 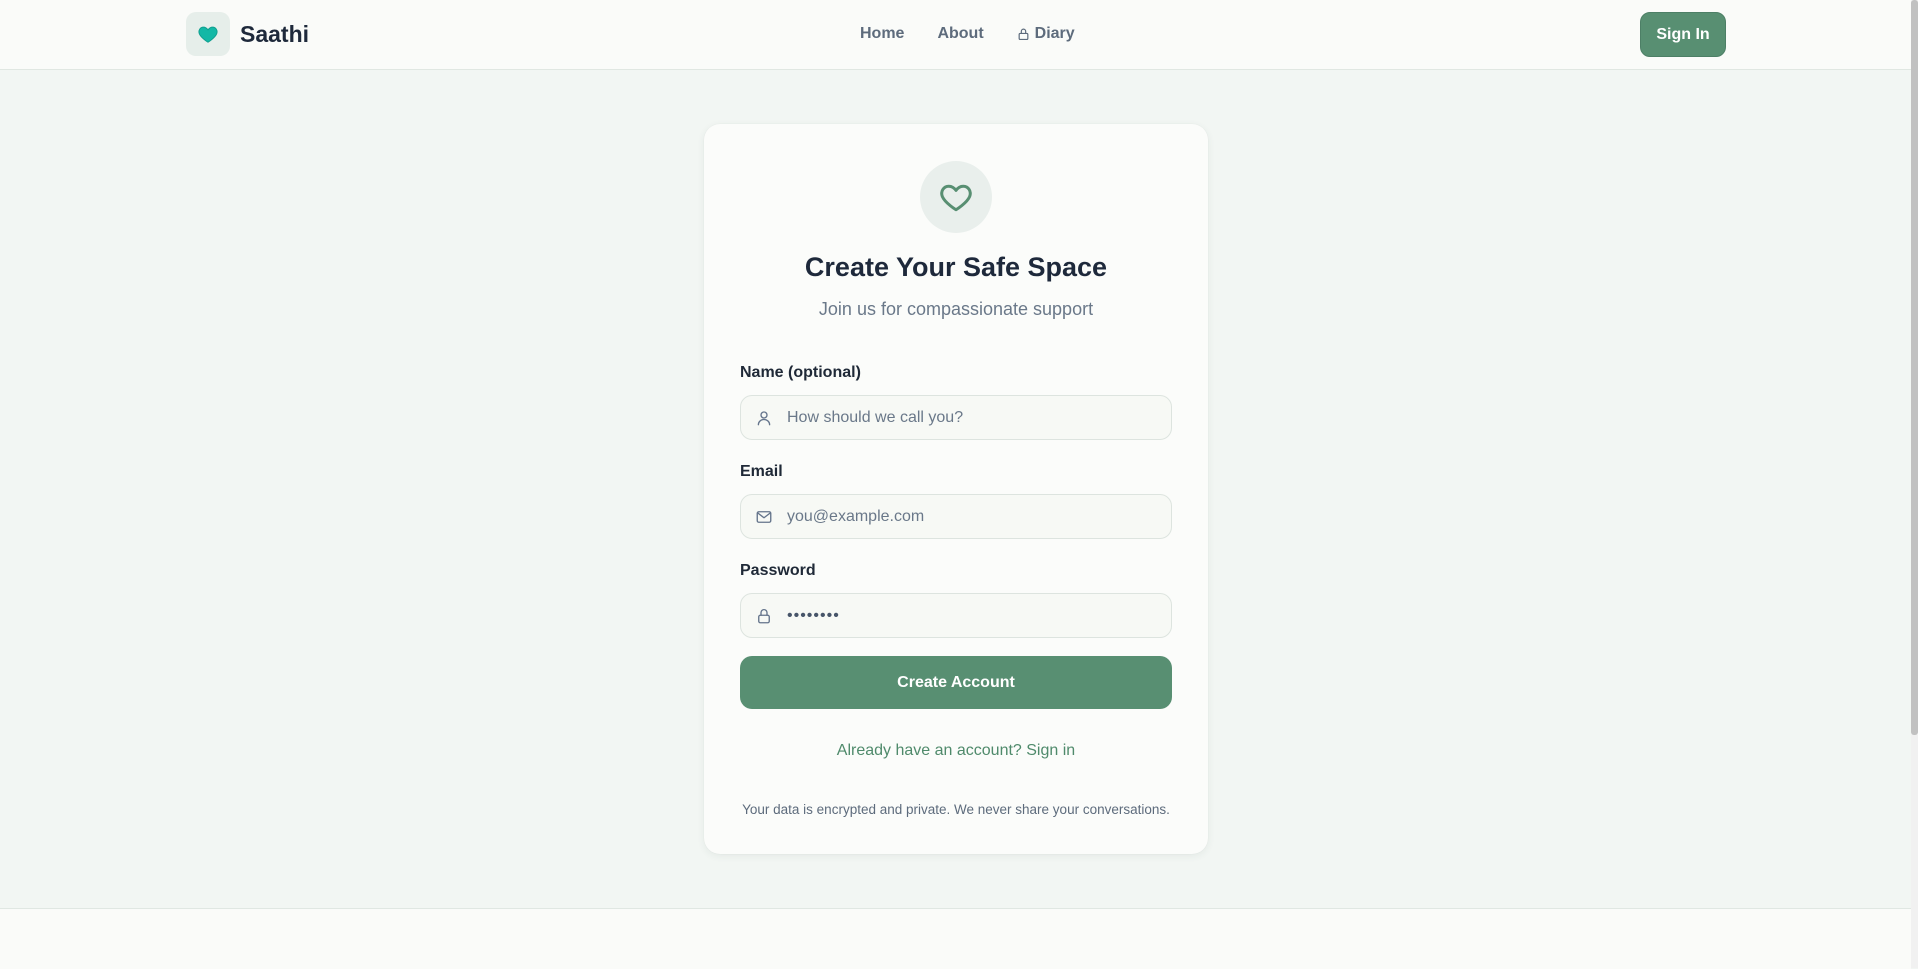 I want to click on create-account-button: Create Account, so click(x=956, y=682).